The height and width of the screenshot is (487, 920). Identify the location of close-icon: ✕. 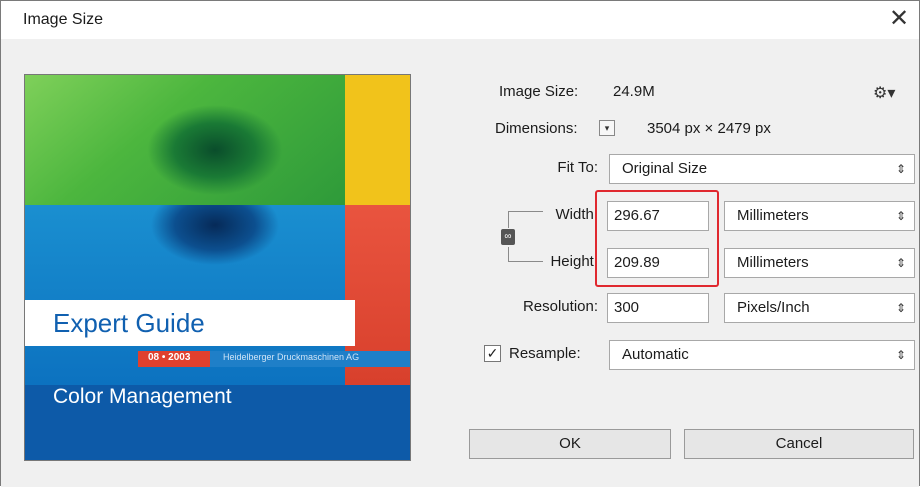
(899, 19).